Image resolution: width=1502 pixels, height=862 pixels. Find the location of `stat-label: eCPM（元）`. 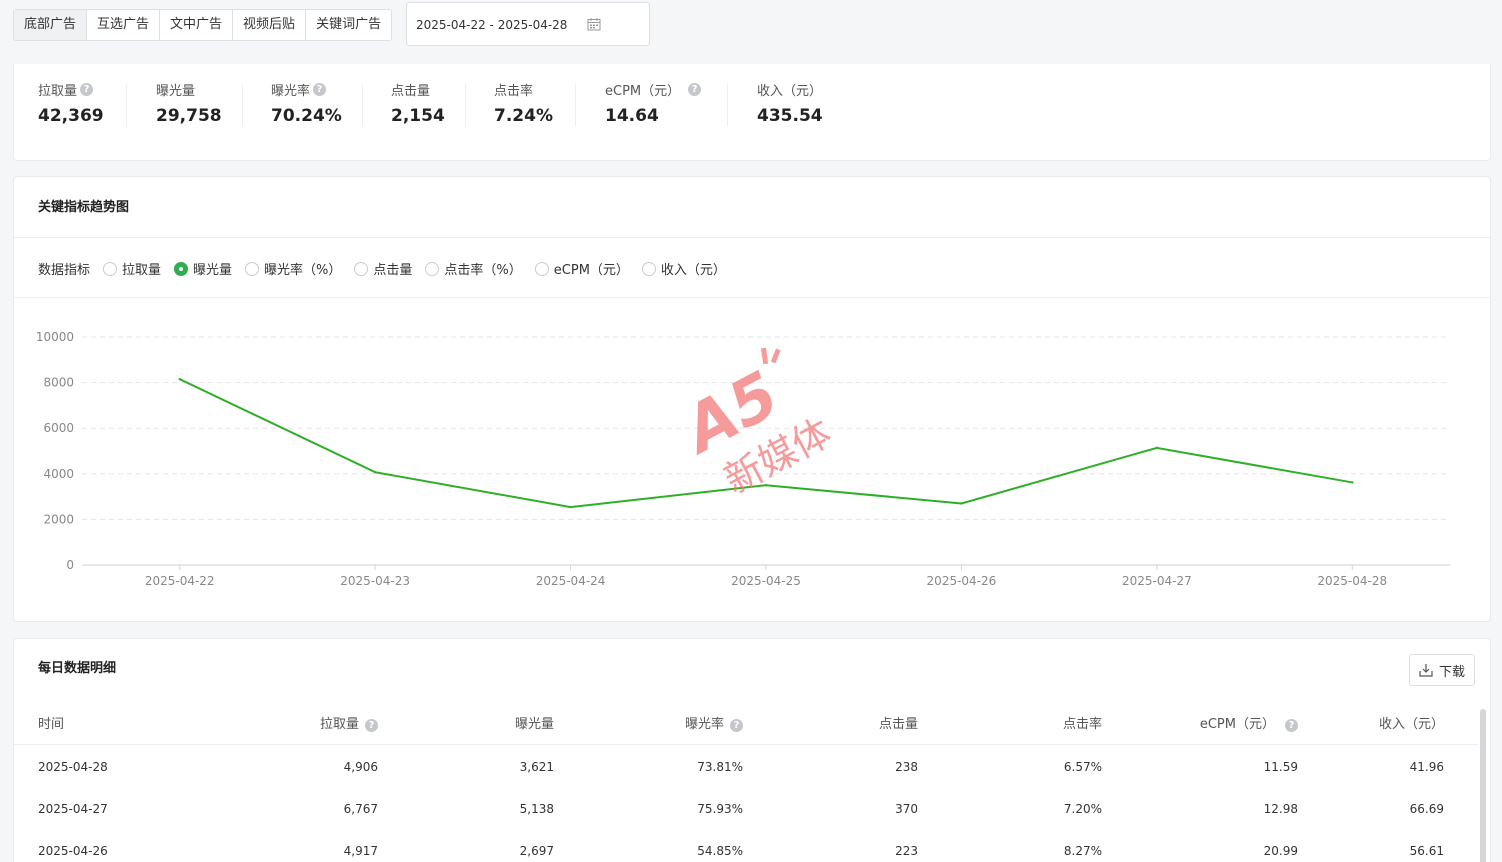

stat-label: eCPM（元） is located at coordinates (643, 91).